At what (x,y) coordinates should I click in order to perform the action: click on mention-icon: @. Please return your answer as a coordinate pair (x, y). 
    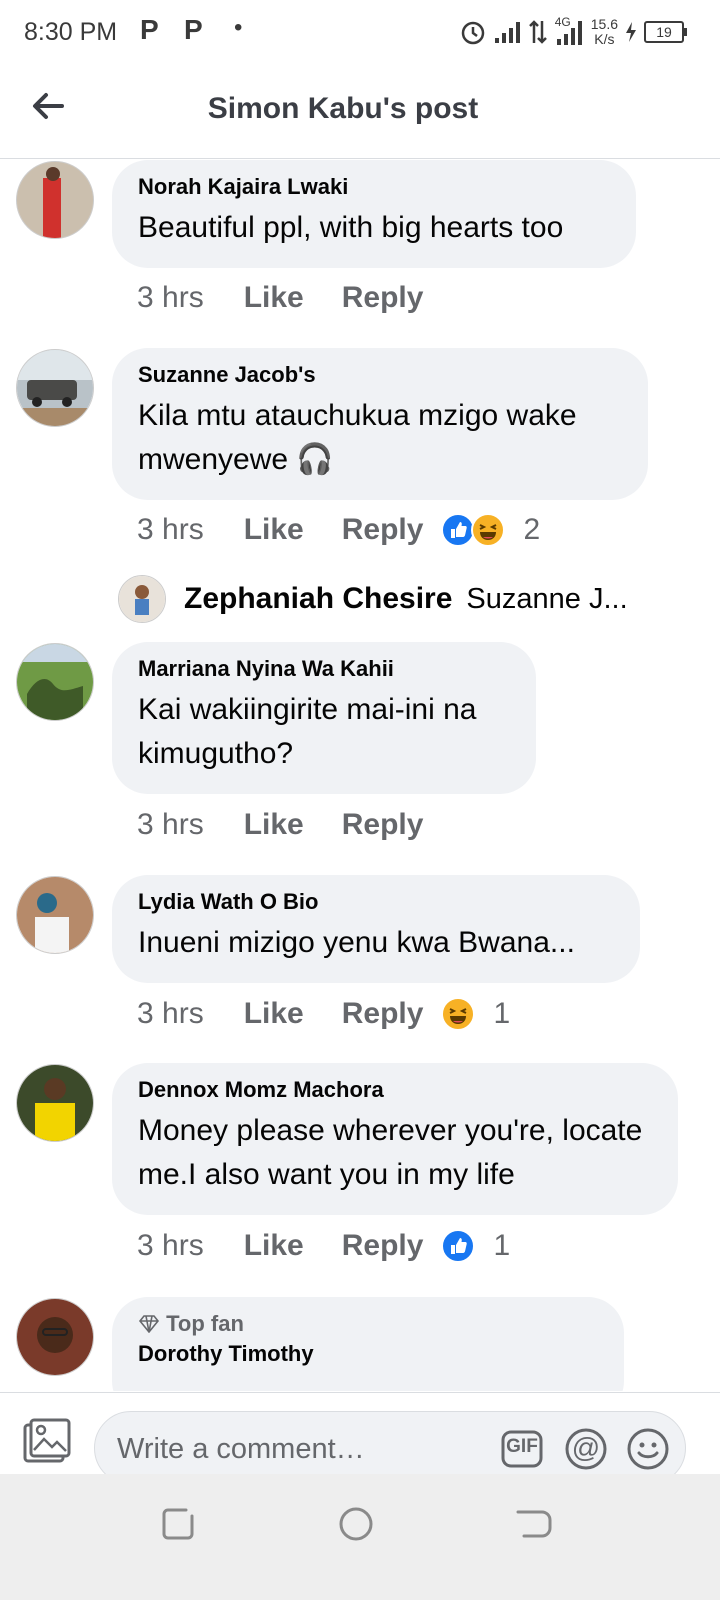
    Looking at the image, I should click on (586, 1449).